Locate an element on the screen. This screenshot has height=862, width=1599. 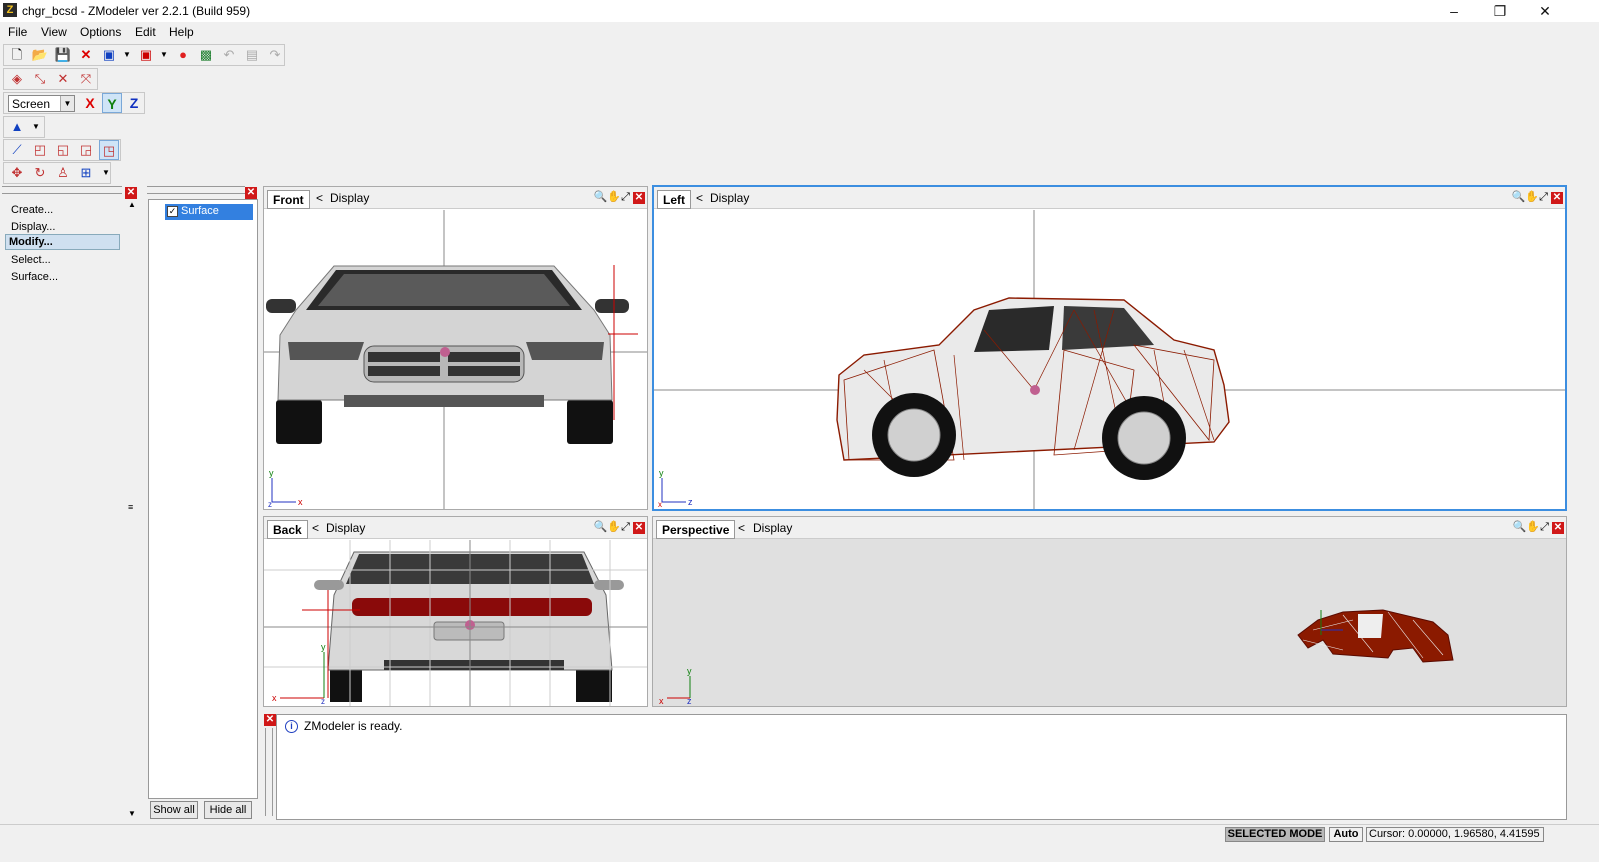
viewport-back: Back < Display 🔍✋⤢ ✕ y x z is located at coordinates (455, 611).